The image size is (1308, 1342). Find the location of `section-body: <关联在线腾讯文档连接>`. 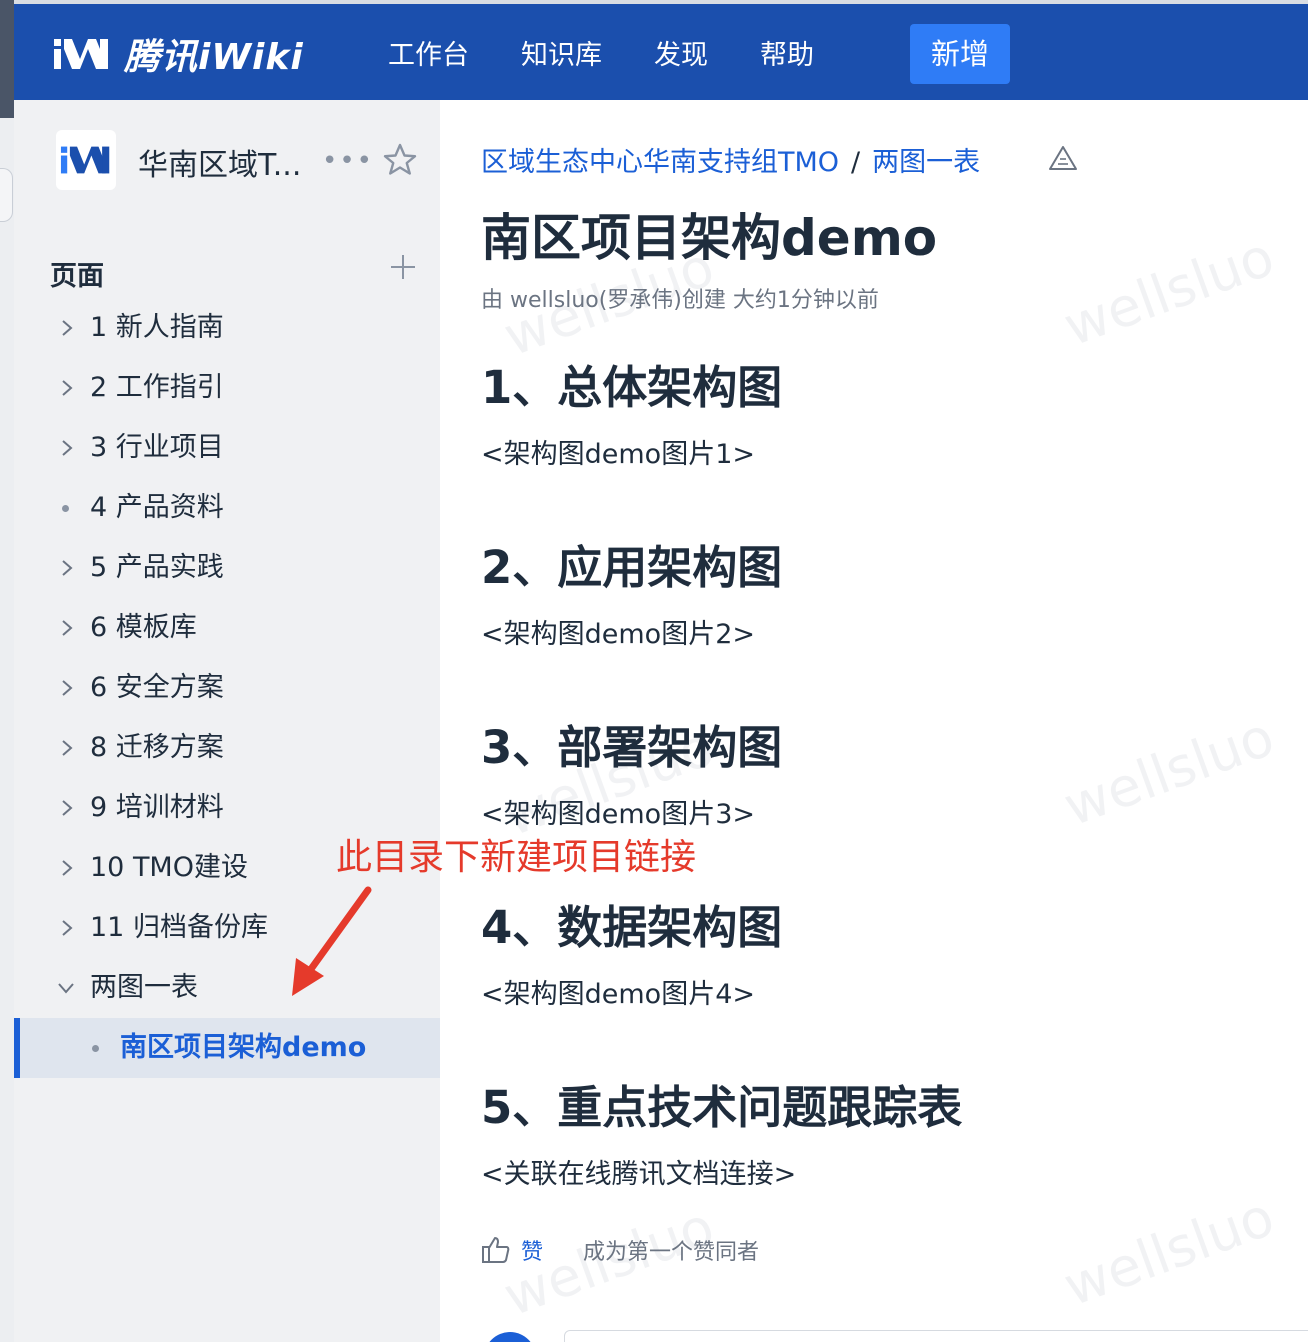

section-body: <关联在线腾讯文档连接> is located at coordinates (639, 1174).